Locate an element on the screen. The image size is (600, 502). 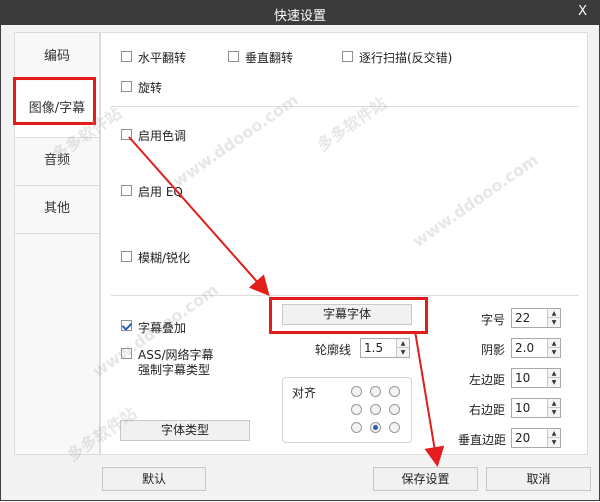
arrow-to-font-button is located at coordinates (199, 216).